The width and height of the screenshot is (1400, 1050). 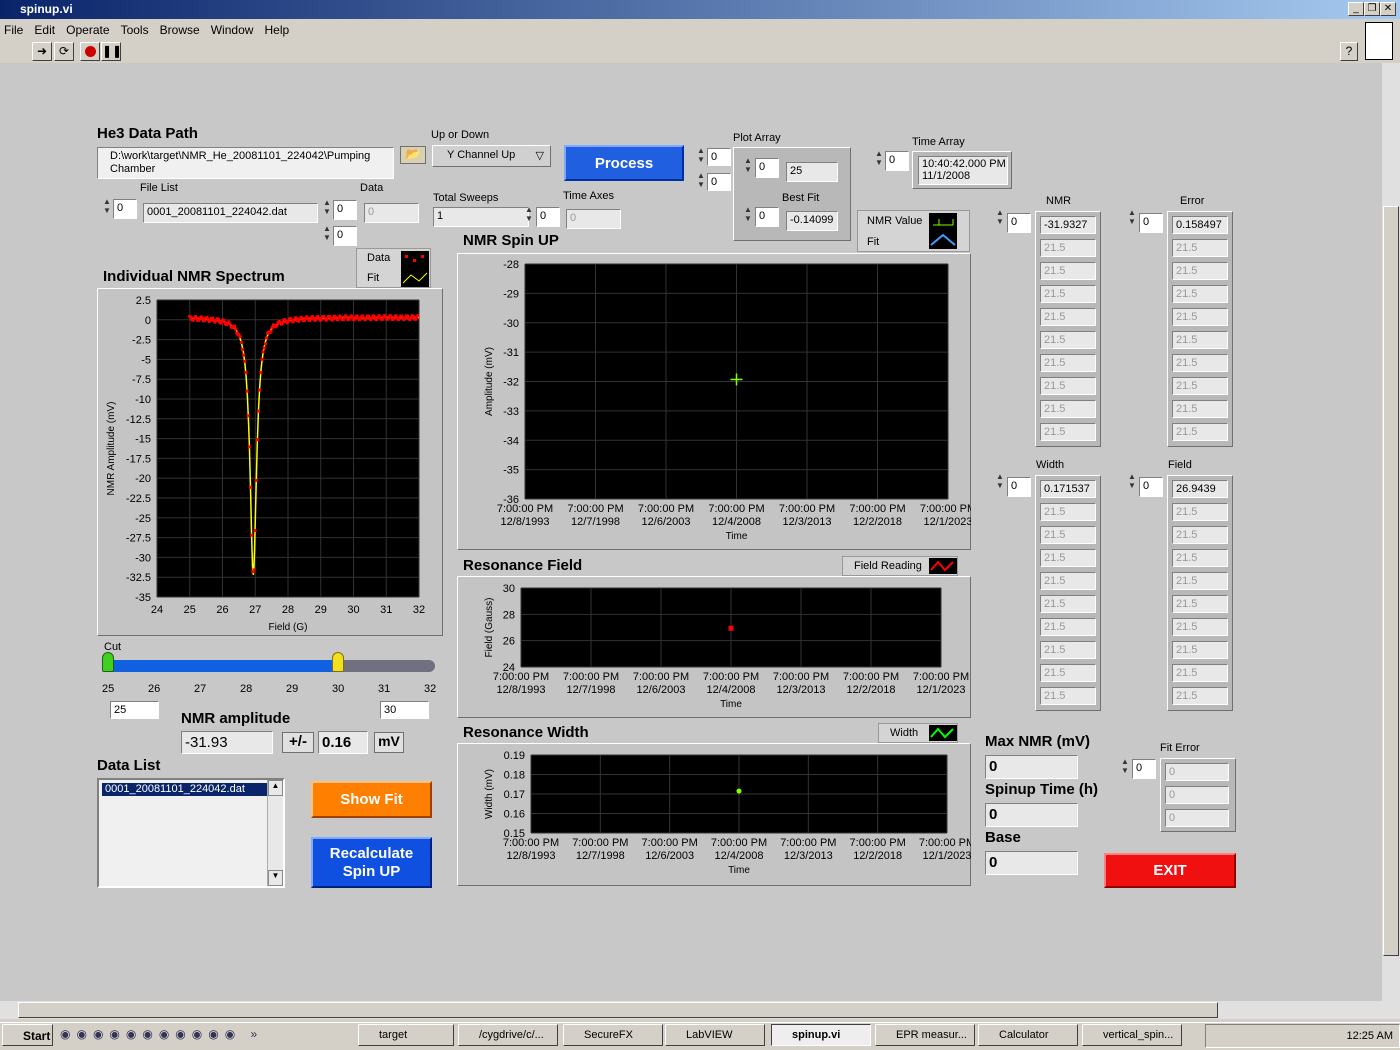 What do you see at coordinates (413, 155) in the screenshot?
I see `folder-browse-icon: 📂` at bounding box center [413, 155].